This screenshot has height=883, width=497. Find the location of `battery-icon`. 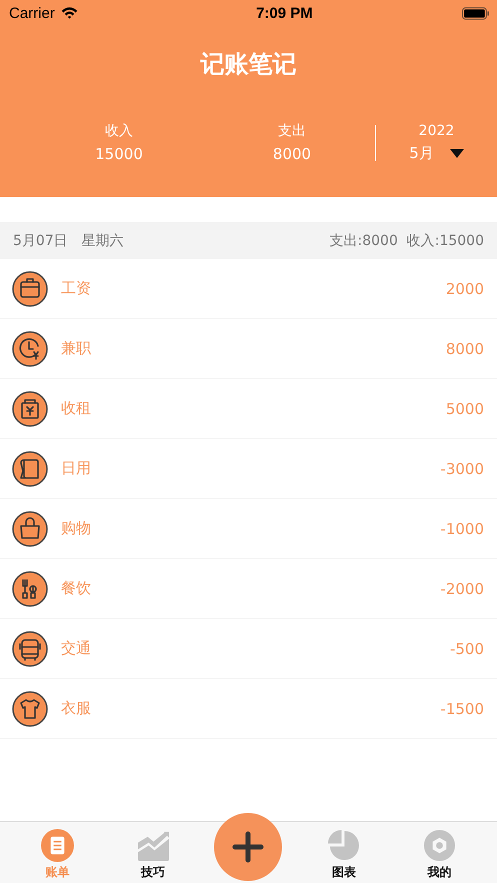

battery-icon is located at coordinates (475, 13).